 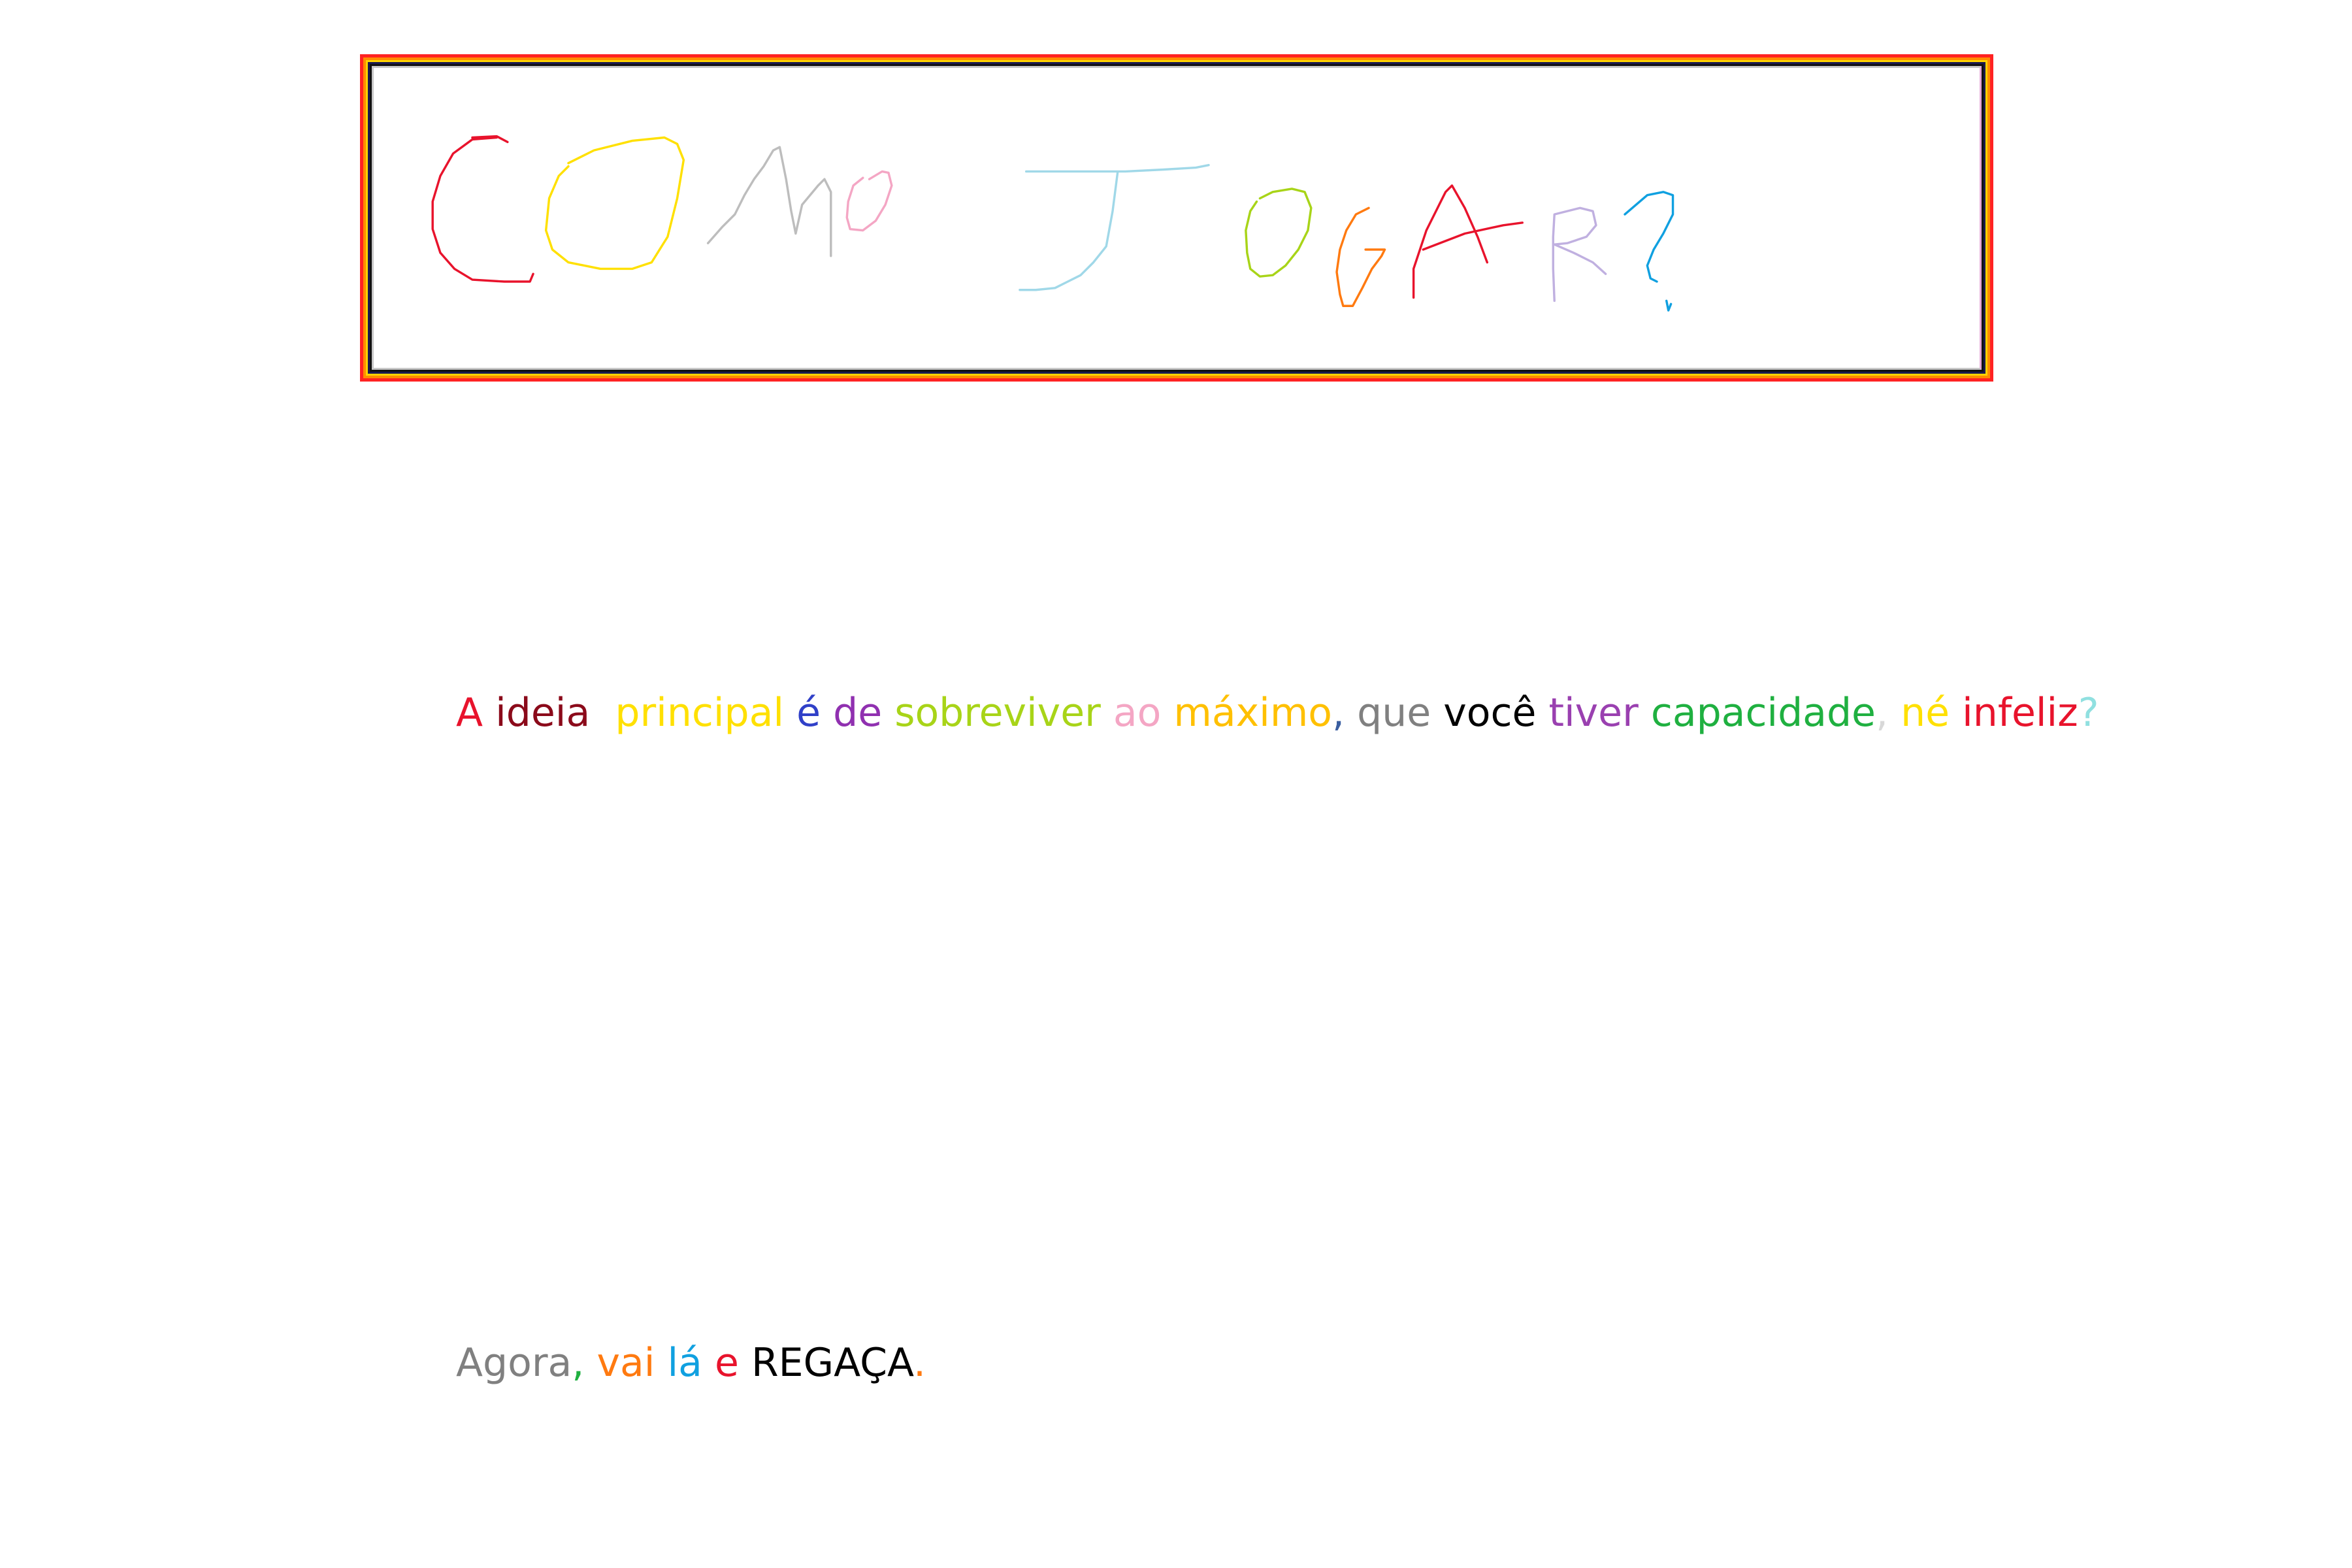 What do you see at coordinates (482, 209) in the screenshot?
I see `letter-c` at bounding box center [482, 209].